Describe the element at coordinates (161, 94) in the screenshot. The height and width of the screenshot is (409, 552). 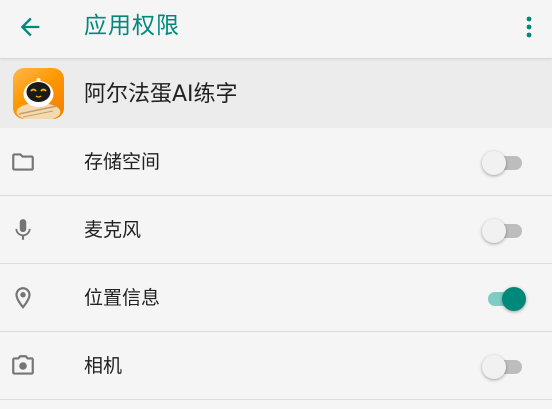
I see `app-name: 阿尔法蛋AI练字` at that location.